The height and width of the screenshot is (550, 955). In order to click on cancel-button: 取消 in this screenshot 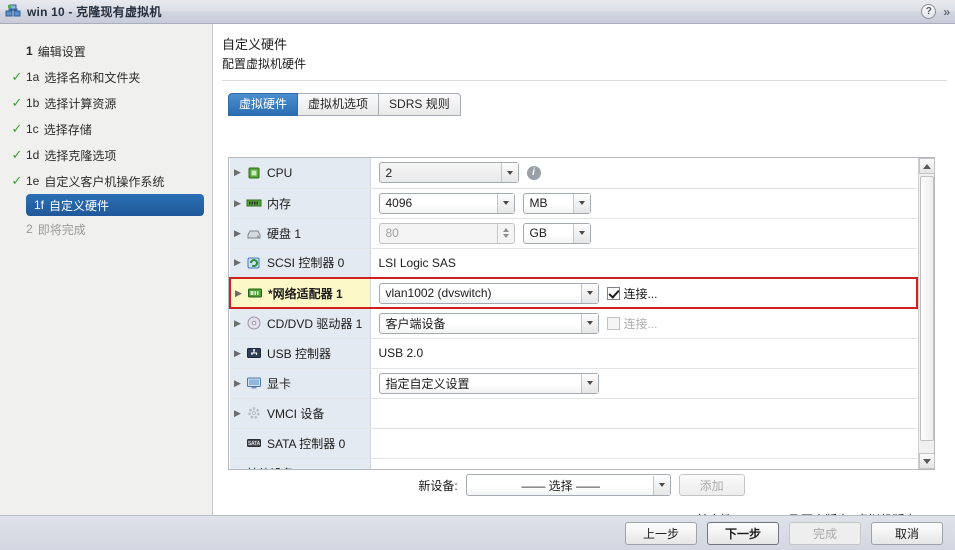, I will do `click(907, 533)`.